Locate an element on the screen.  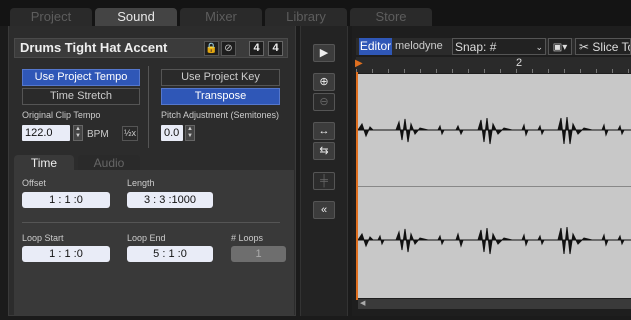
pitch-adjustment-label: Pitch Adjustment (Semitones) is located at coordinates (220, 115).